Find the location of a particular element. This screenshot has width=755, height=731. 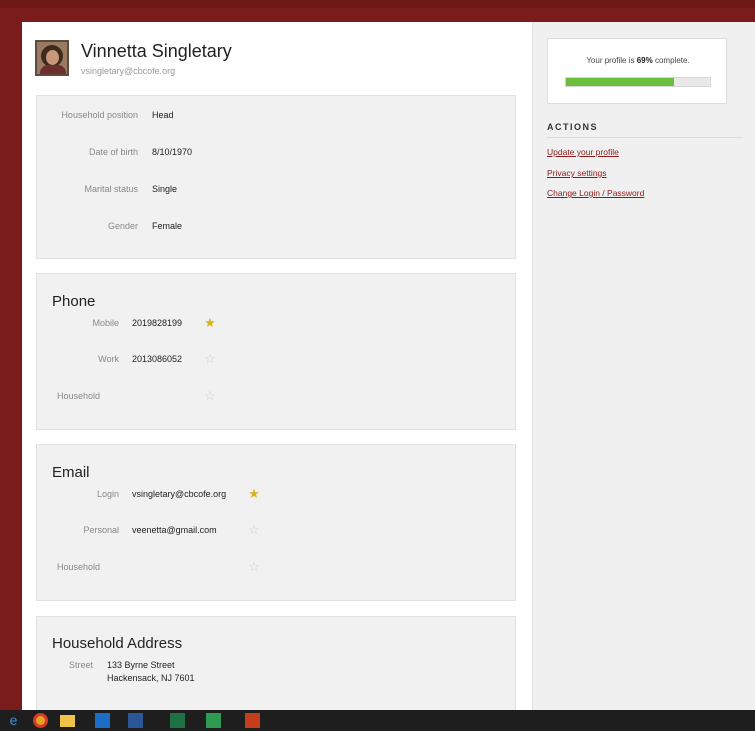

powerpoint-icon is located at coordinates (252, 720).